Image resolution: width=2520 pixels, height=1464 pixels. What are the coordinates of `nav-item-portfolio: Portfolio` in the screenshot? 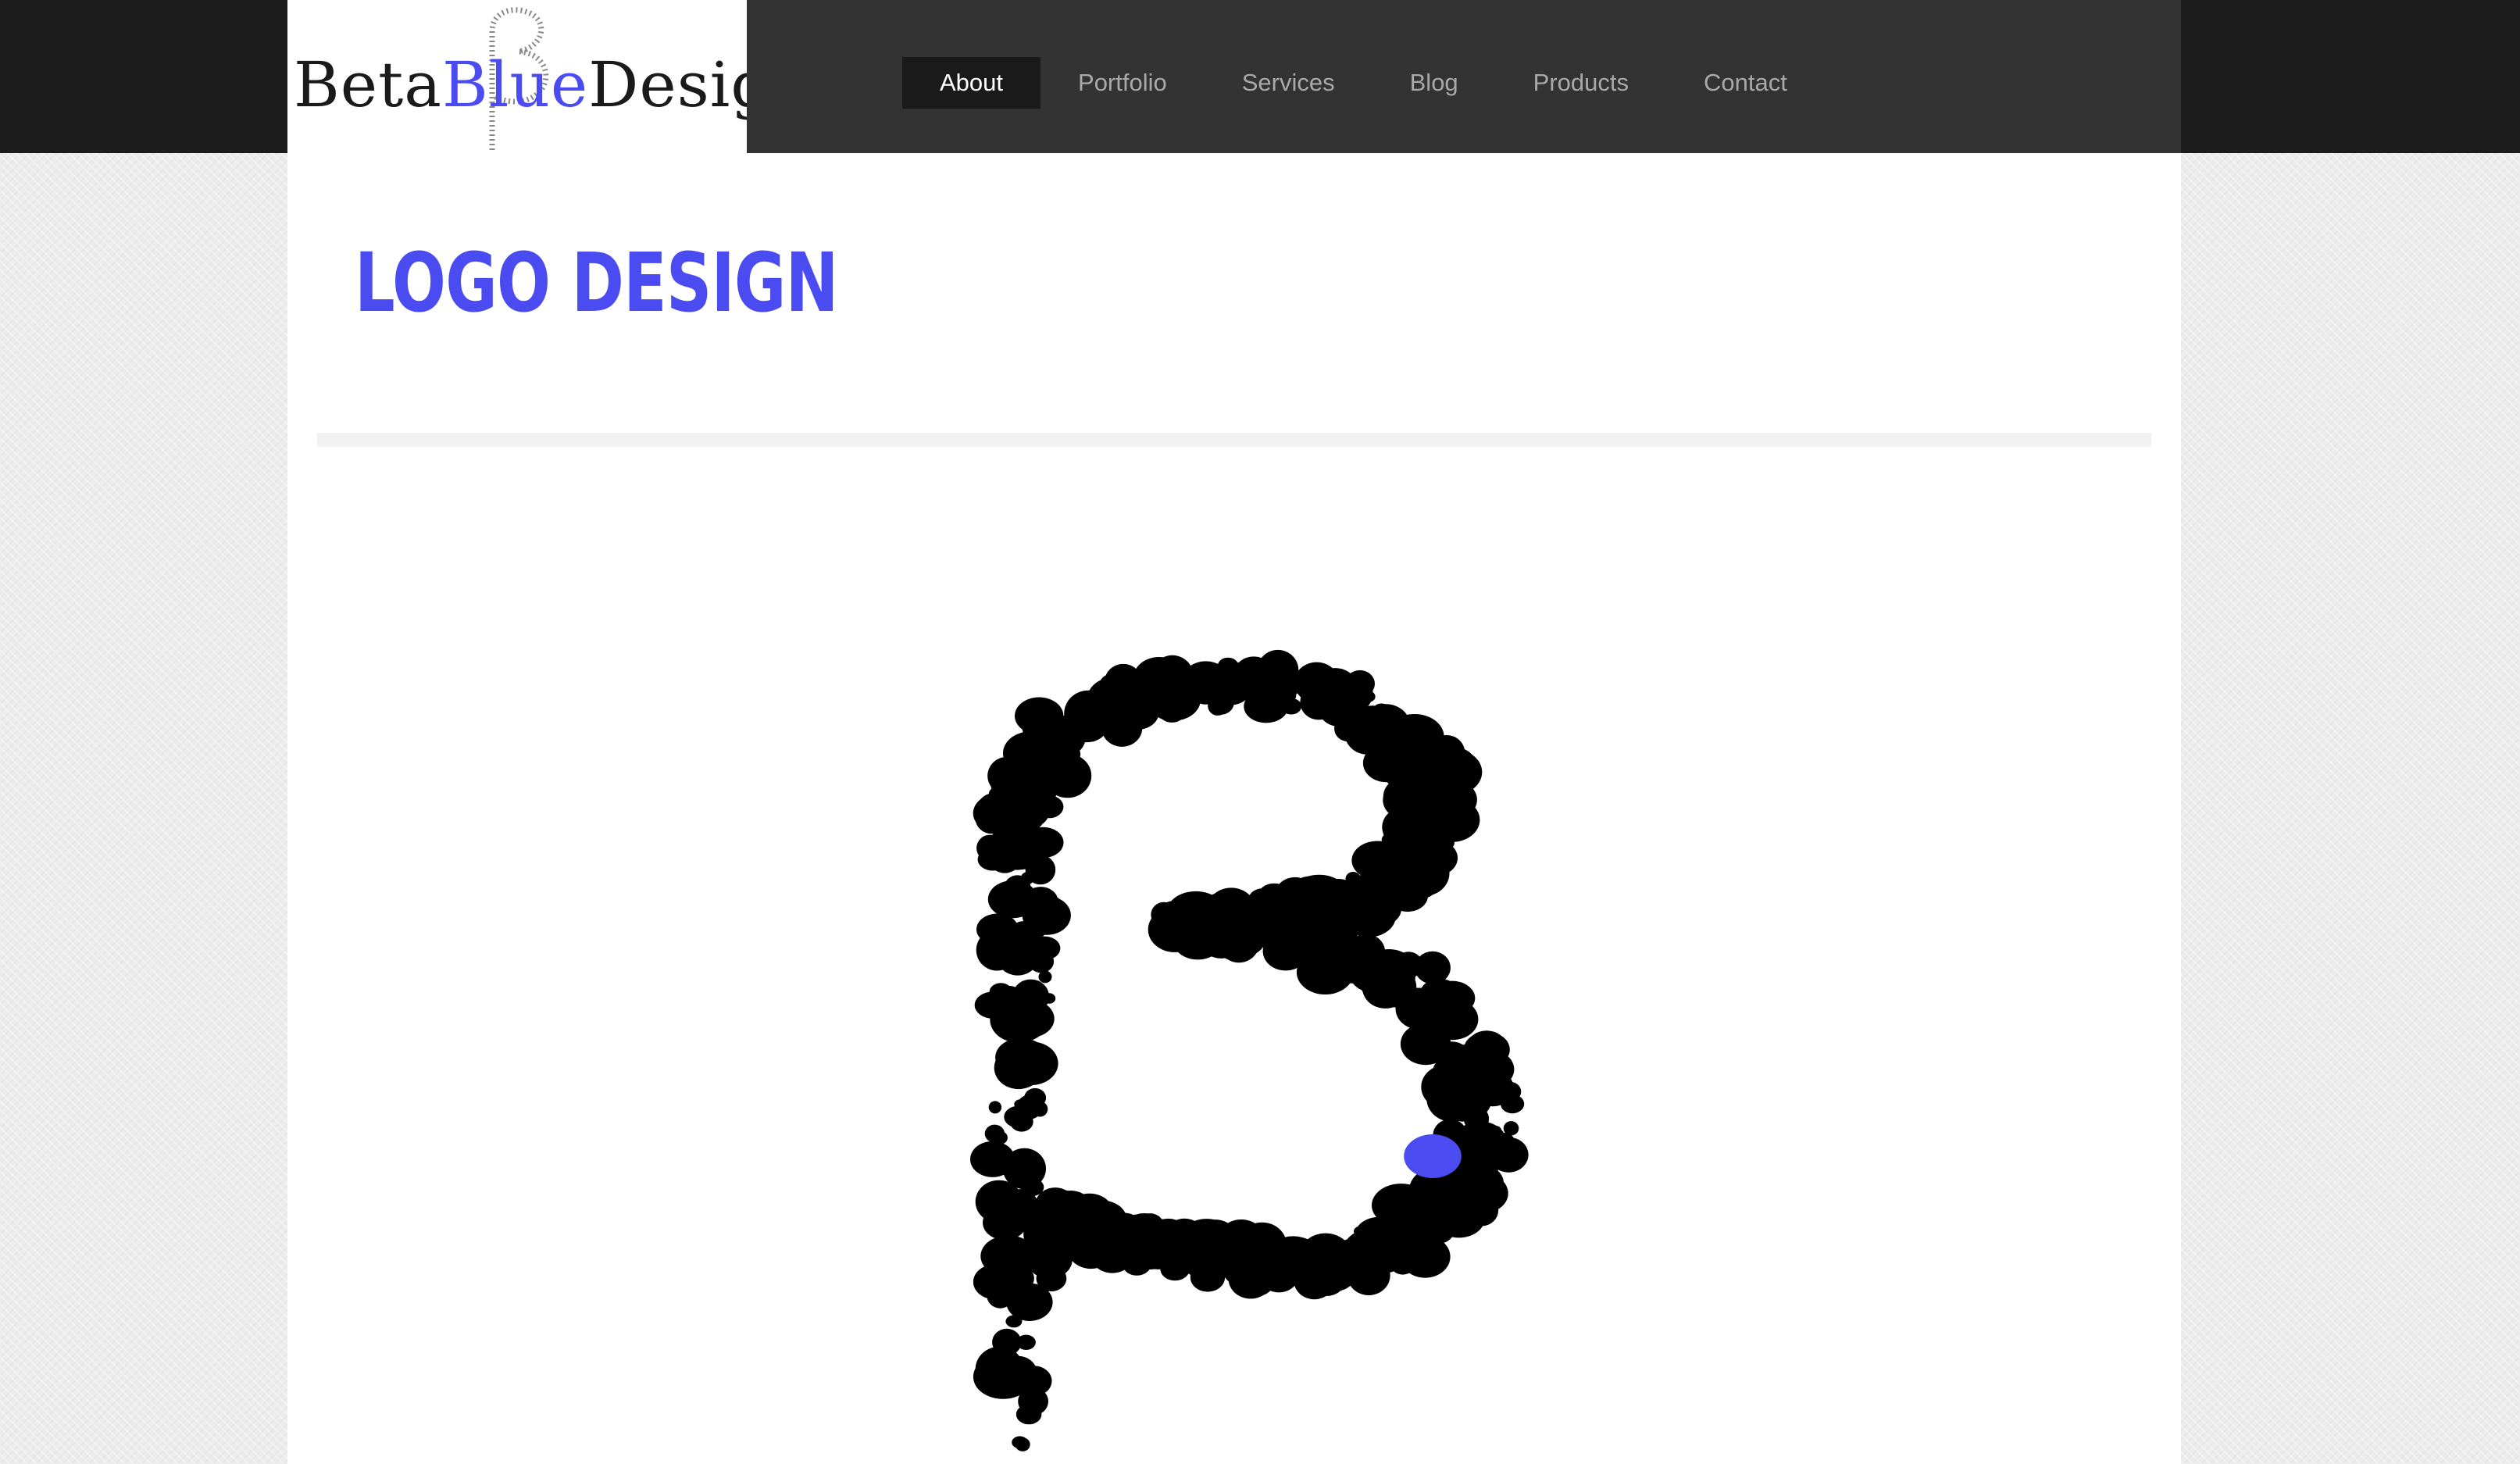 It's located at (1122, 83).